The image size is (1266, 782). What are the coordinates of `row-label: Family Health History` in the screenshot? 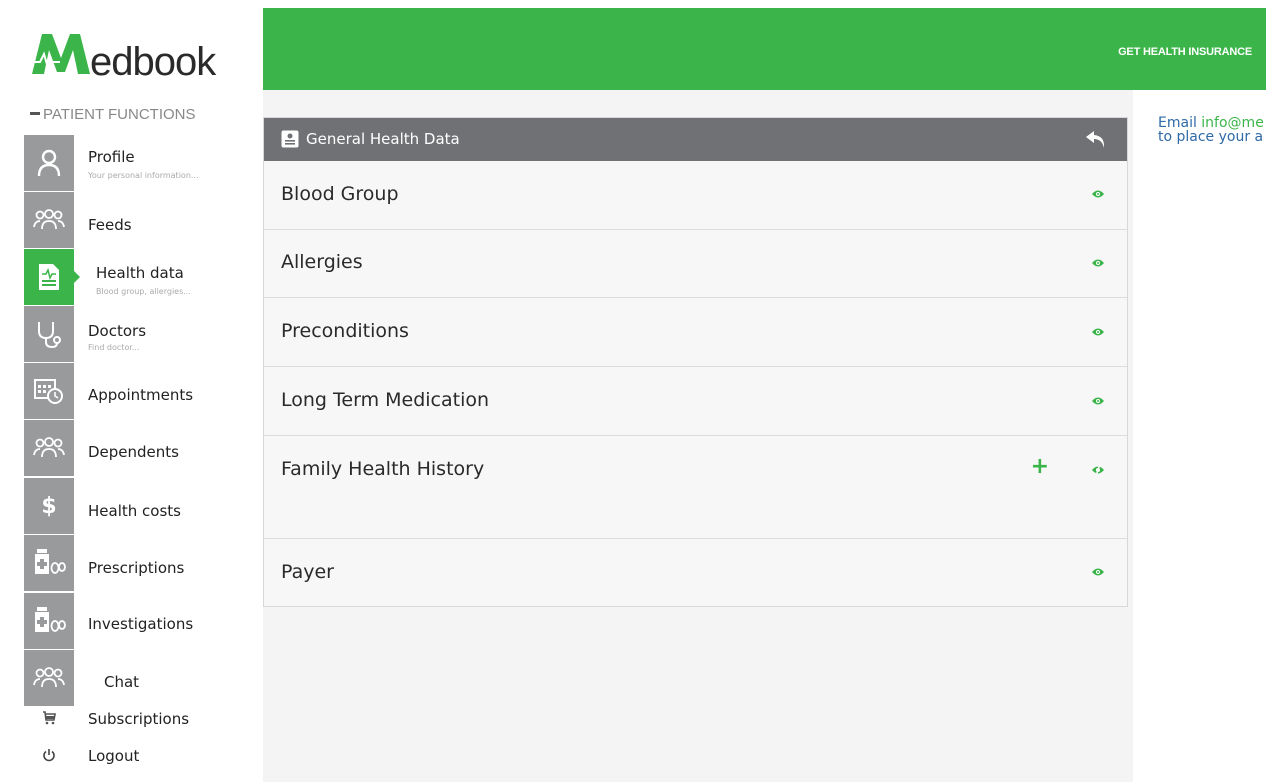 It's located at (383, 469).